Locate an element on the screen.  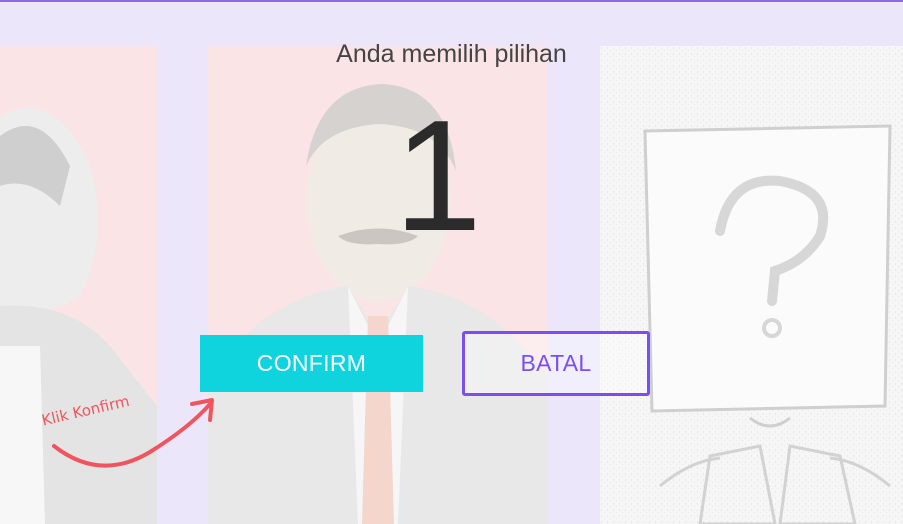
selected-candidate-number: 1 is located at coordinates (438, 176).